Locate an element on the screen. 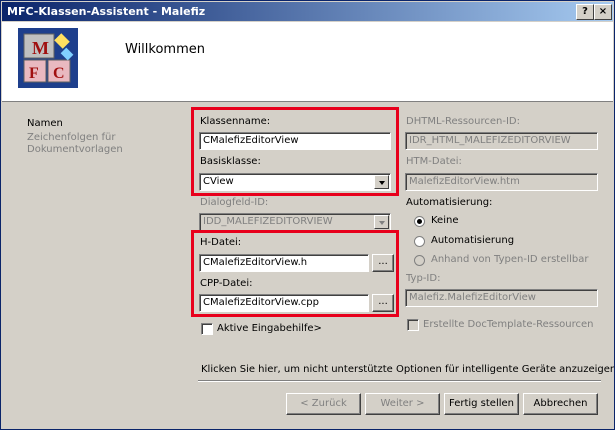  cancel-button: Abbrechen is located at coordinates (560, 404).